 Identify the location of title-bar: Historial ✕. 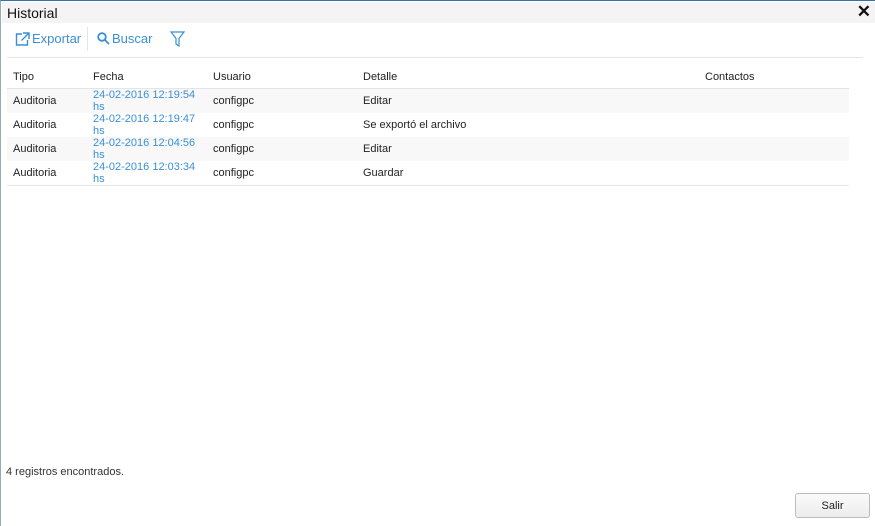
(438, 12).